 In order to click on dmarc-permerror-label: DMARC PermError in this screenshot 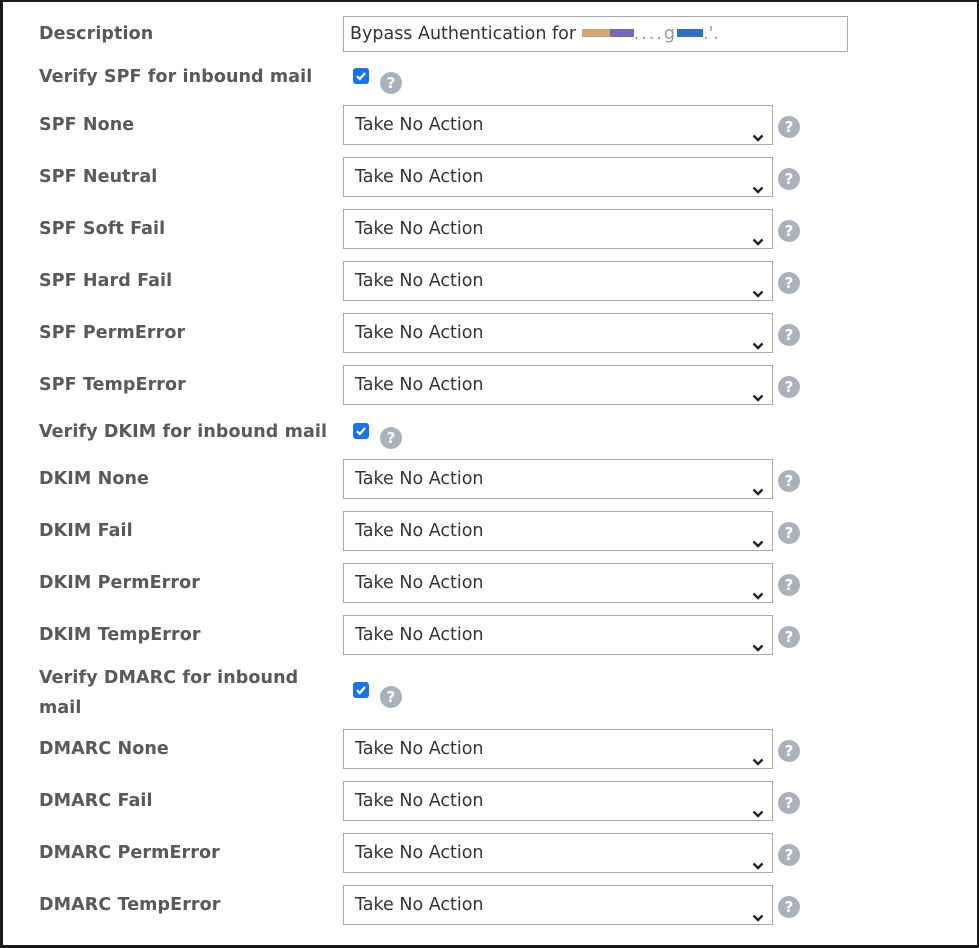, I will do `click(129, 853)`.